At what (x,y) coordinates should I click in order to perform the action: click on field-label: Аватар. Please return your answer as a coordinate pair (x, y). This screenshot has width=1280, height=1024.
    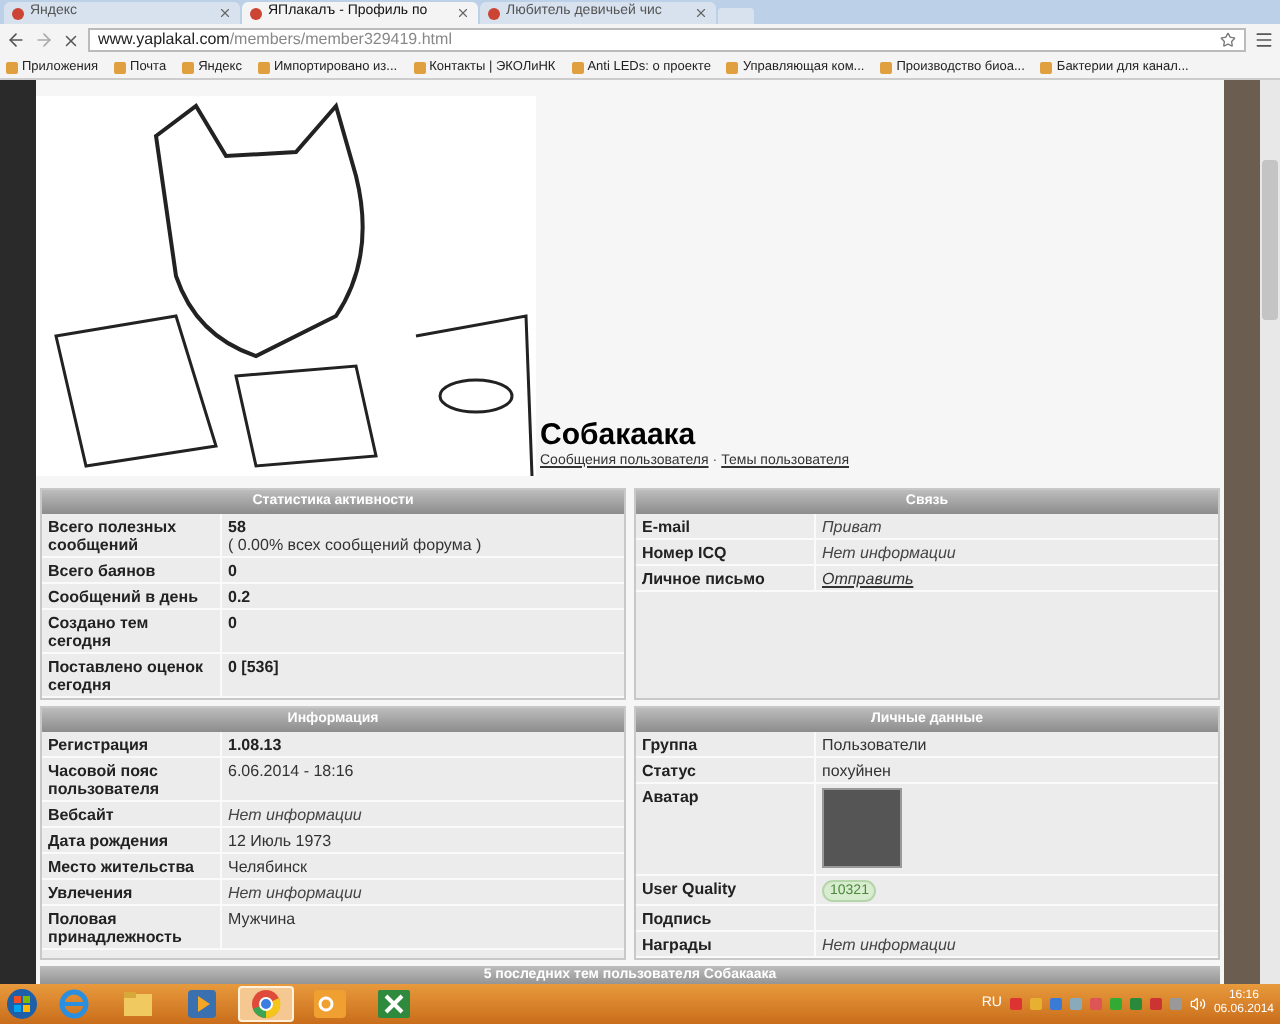
    Looking at the image, I should click on (670, 796).